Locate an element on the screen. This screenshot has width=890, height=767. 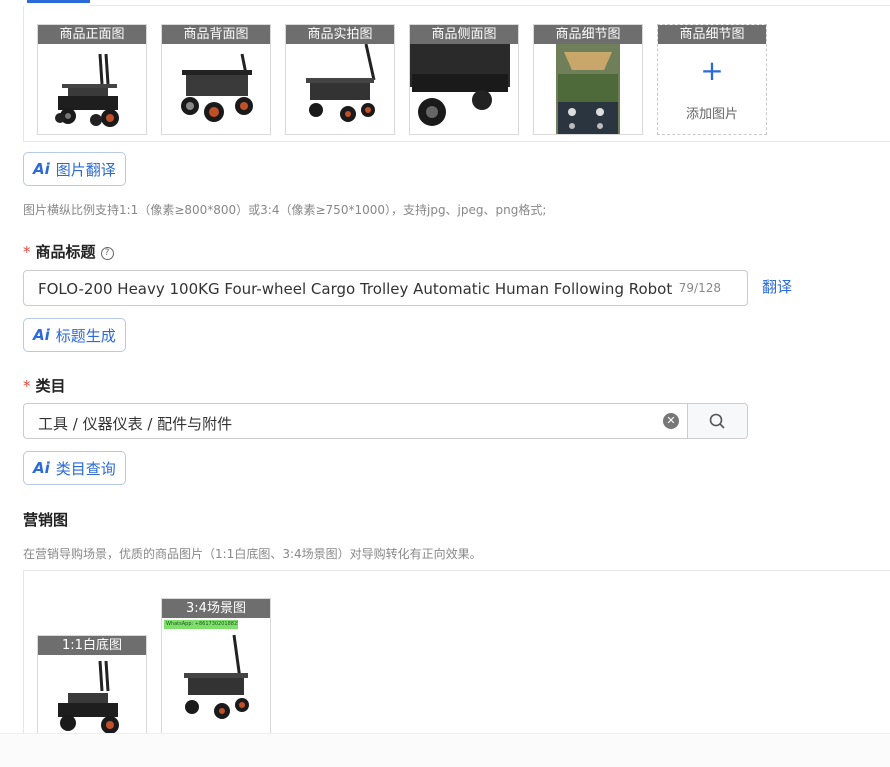
image-slot-label: 商品正面图 is located at coordinates (92, 34).